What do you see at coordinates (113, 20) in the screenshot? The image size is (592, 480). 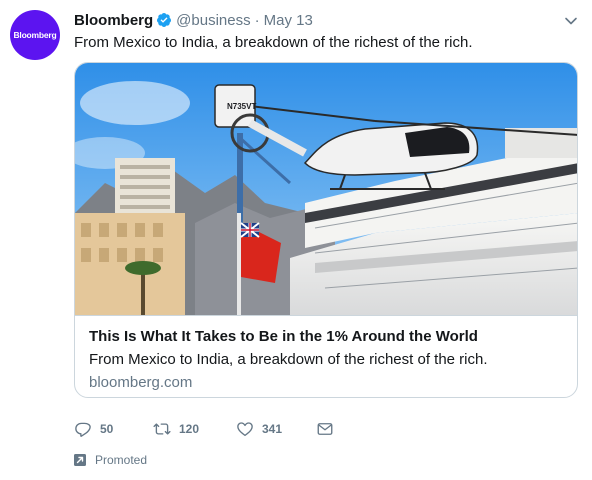 I see `author-name: Bloomberg` at bounding box center [113, 20].